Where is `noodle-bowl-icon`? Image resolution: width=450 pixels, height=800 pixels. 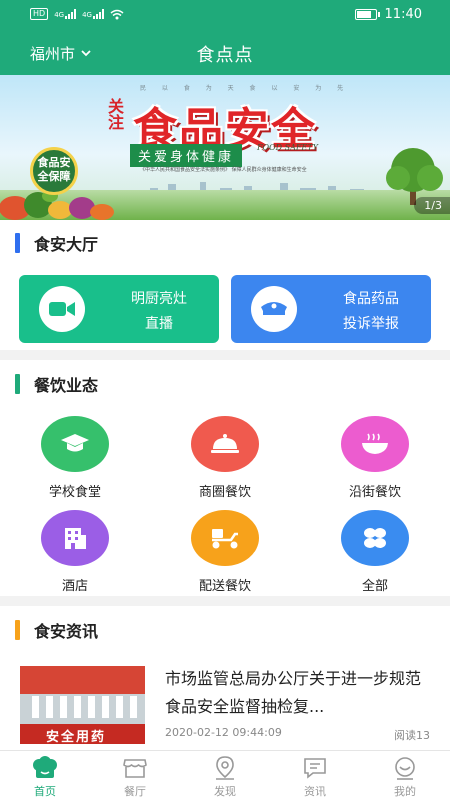 noodle-bowl-icon is located at coordinates (375, 444).